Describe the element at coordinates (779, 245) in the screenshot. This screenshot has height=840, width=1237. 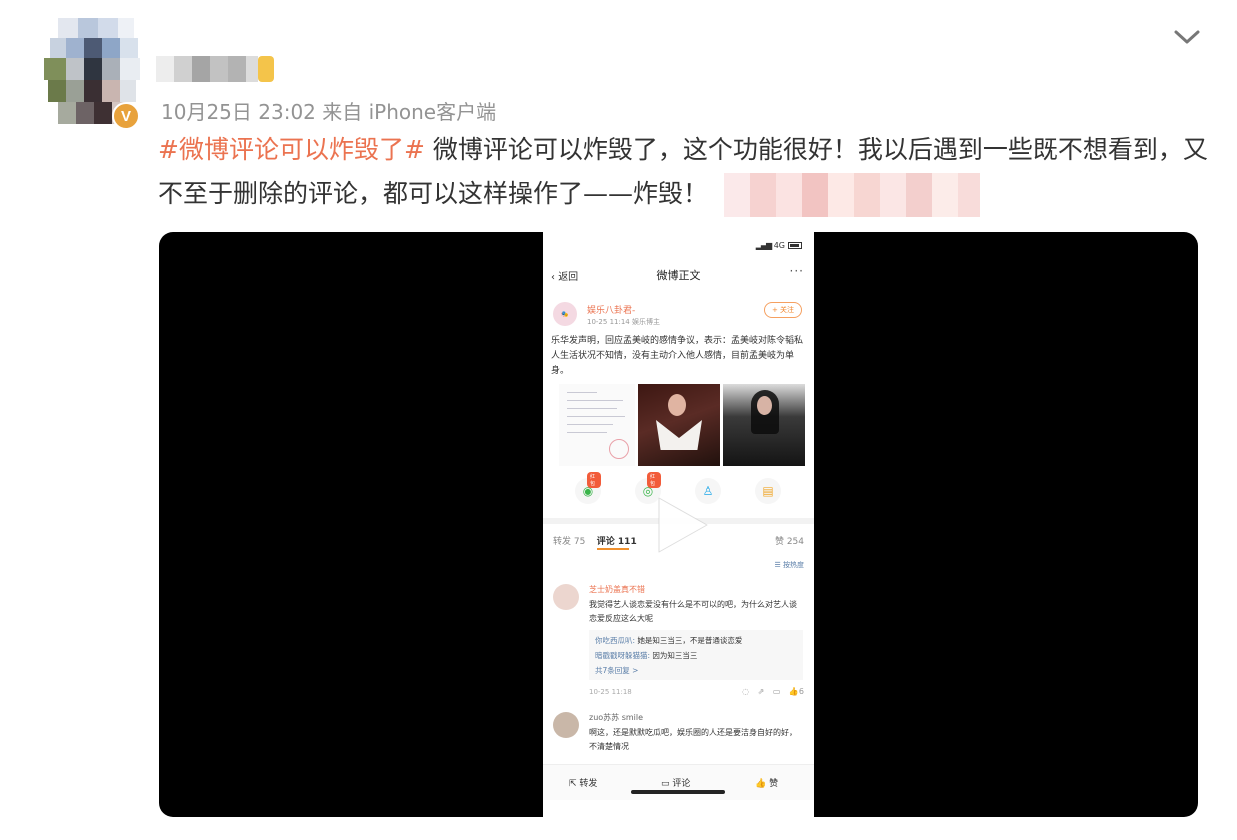
I see `status-bar: ▂▄▆ 4G` at that location.